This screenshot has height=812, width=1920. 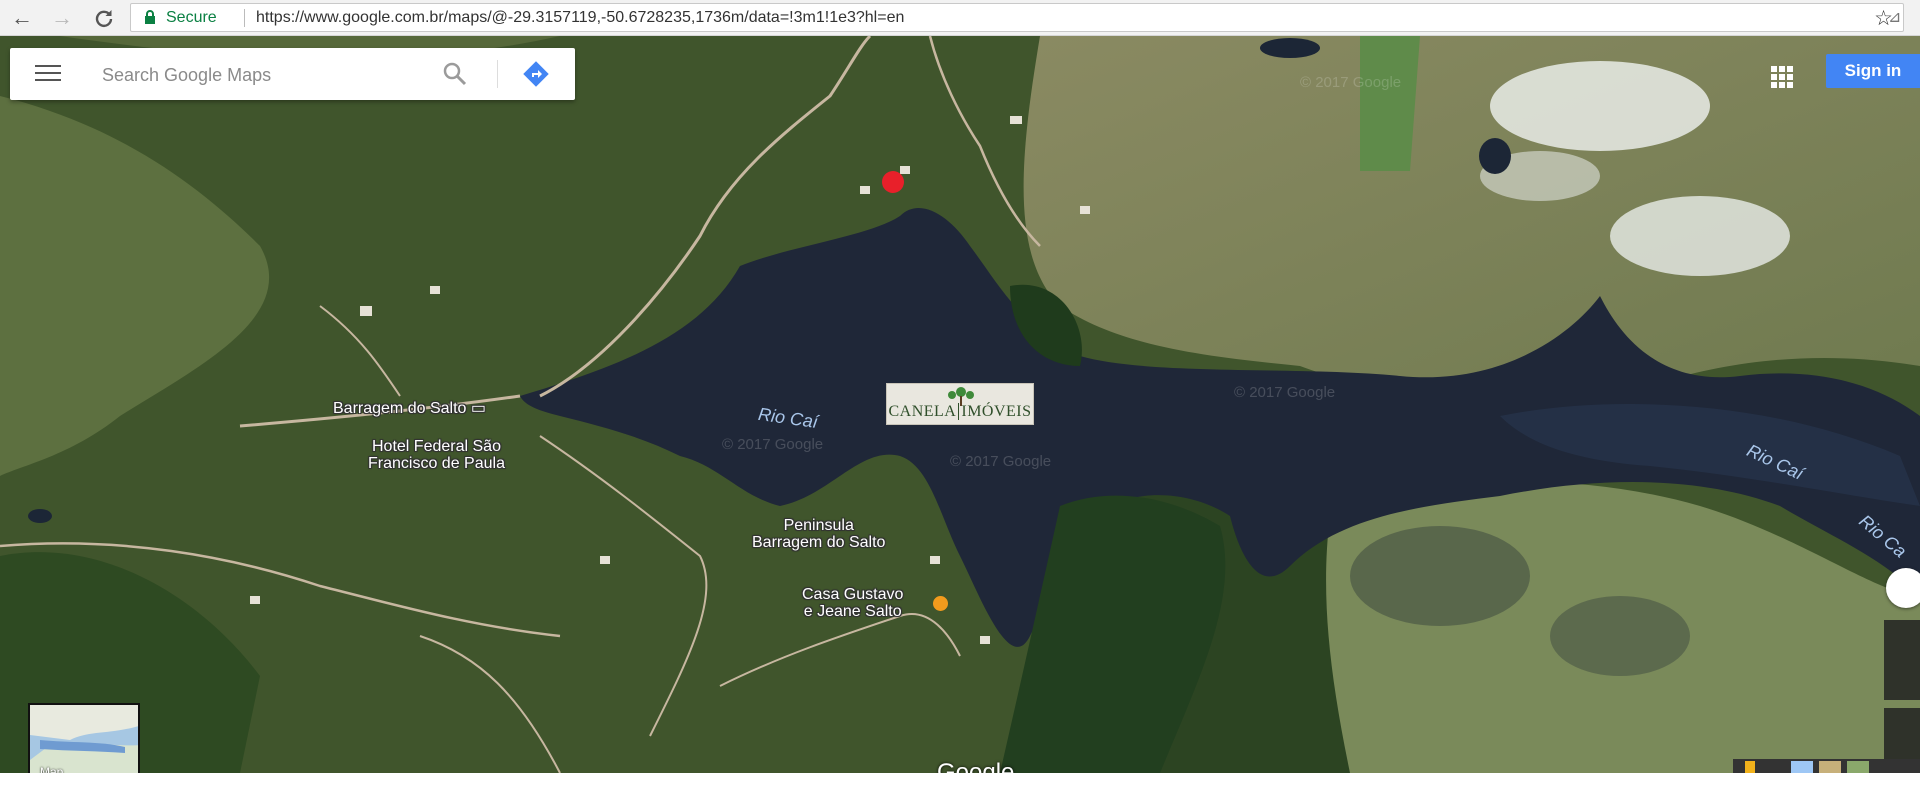 What do you see at coordinates (536, 74) in the screenshot?
I see `directions-icon` at bounding box center [536, 74].